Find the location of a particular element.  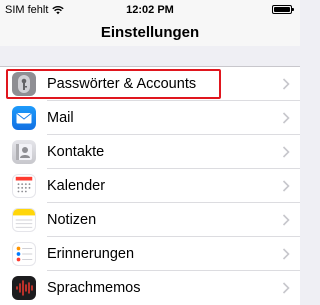

highlight-box is located at coordinates (113, 84).